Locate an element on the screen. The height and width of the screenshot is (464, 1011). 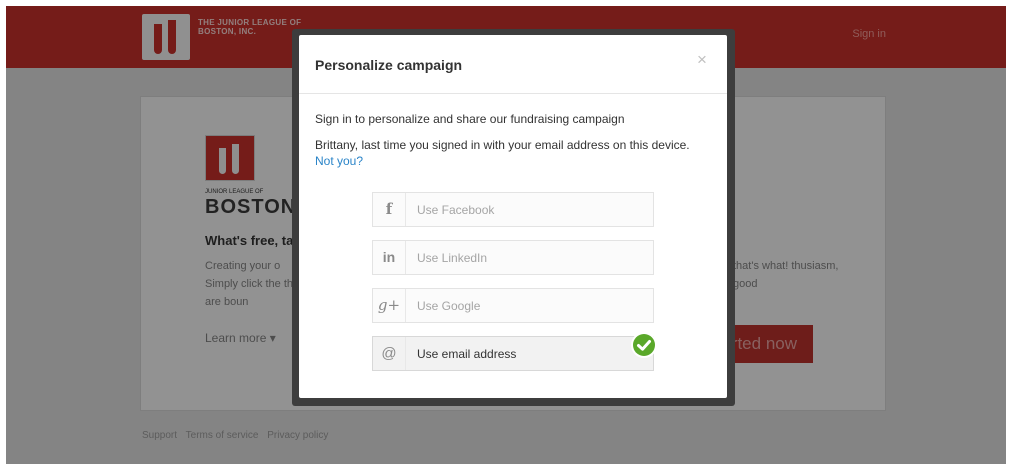
at-sign-icon: @ is located at coordinates (389, 353).